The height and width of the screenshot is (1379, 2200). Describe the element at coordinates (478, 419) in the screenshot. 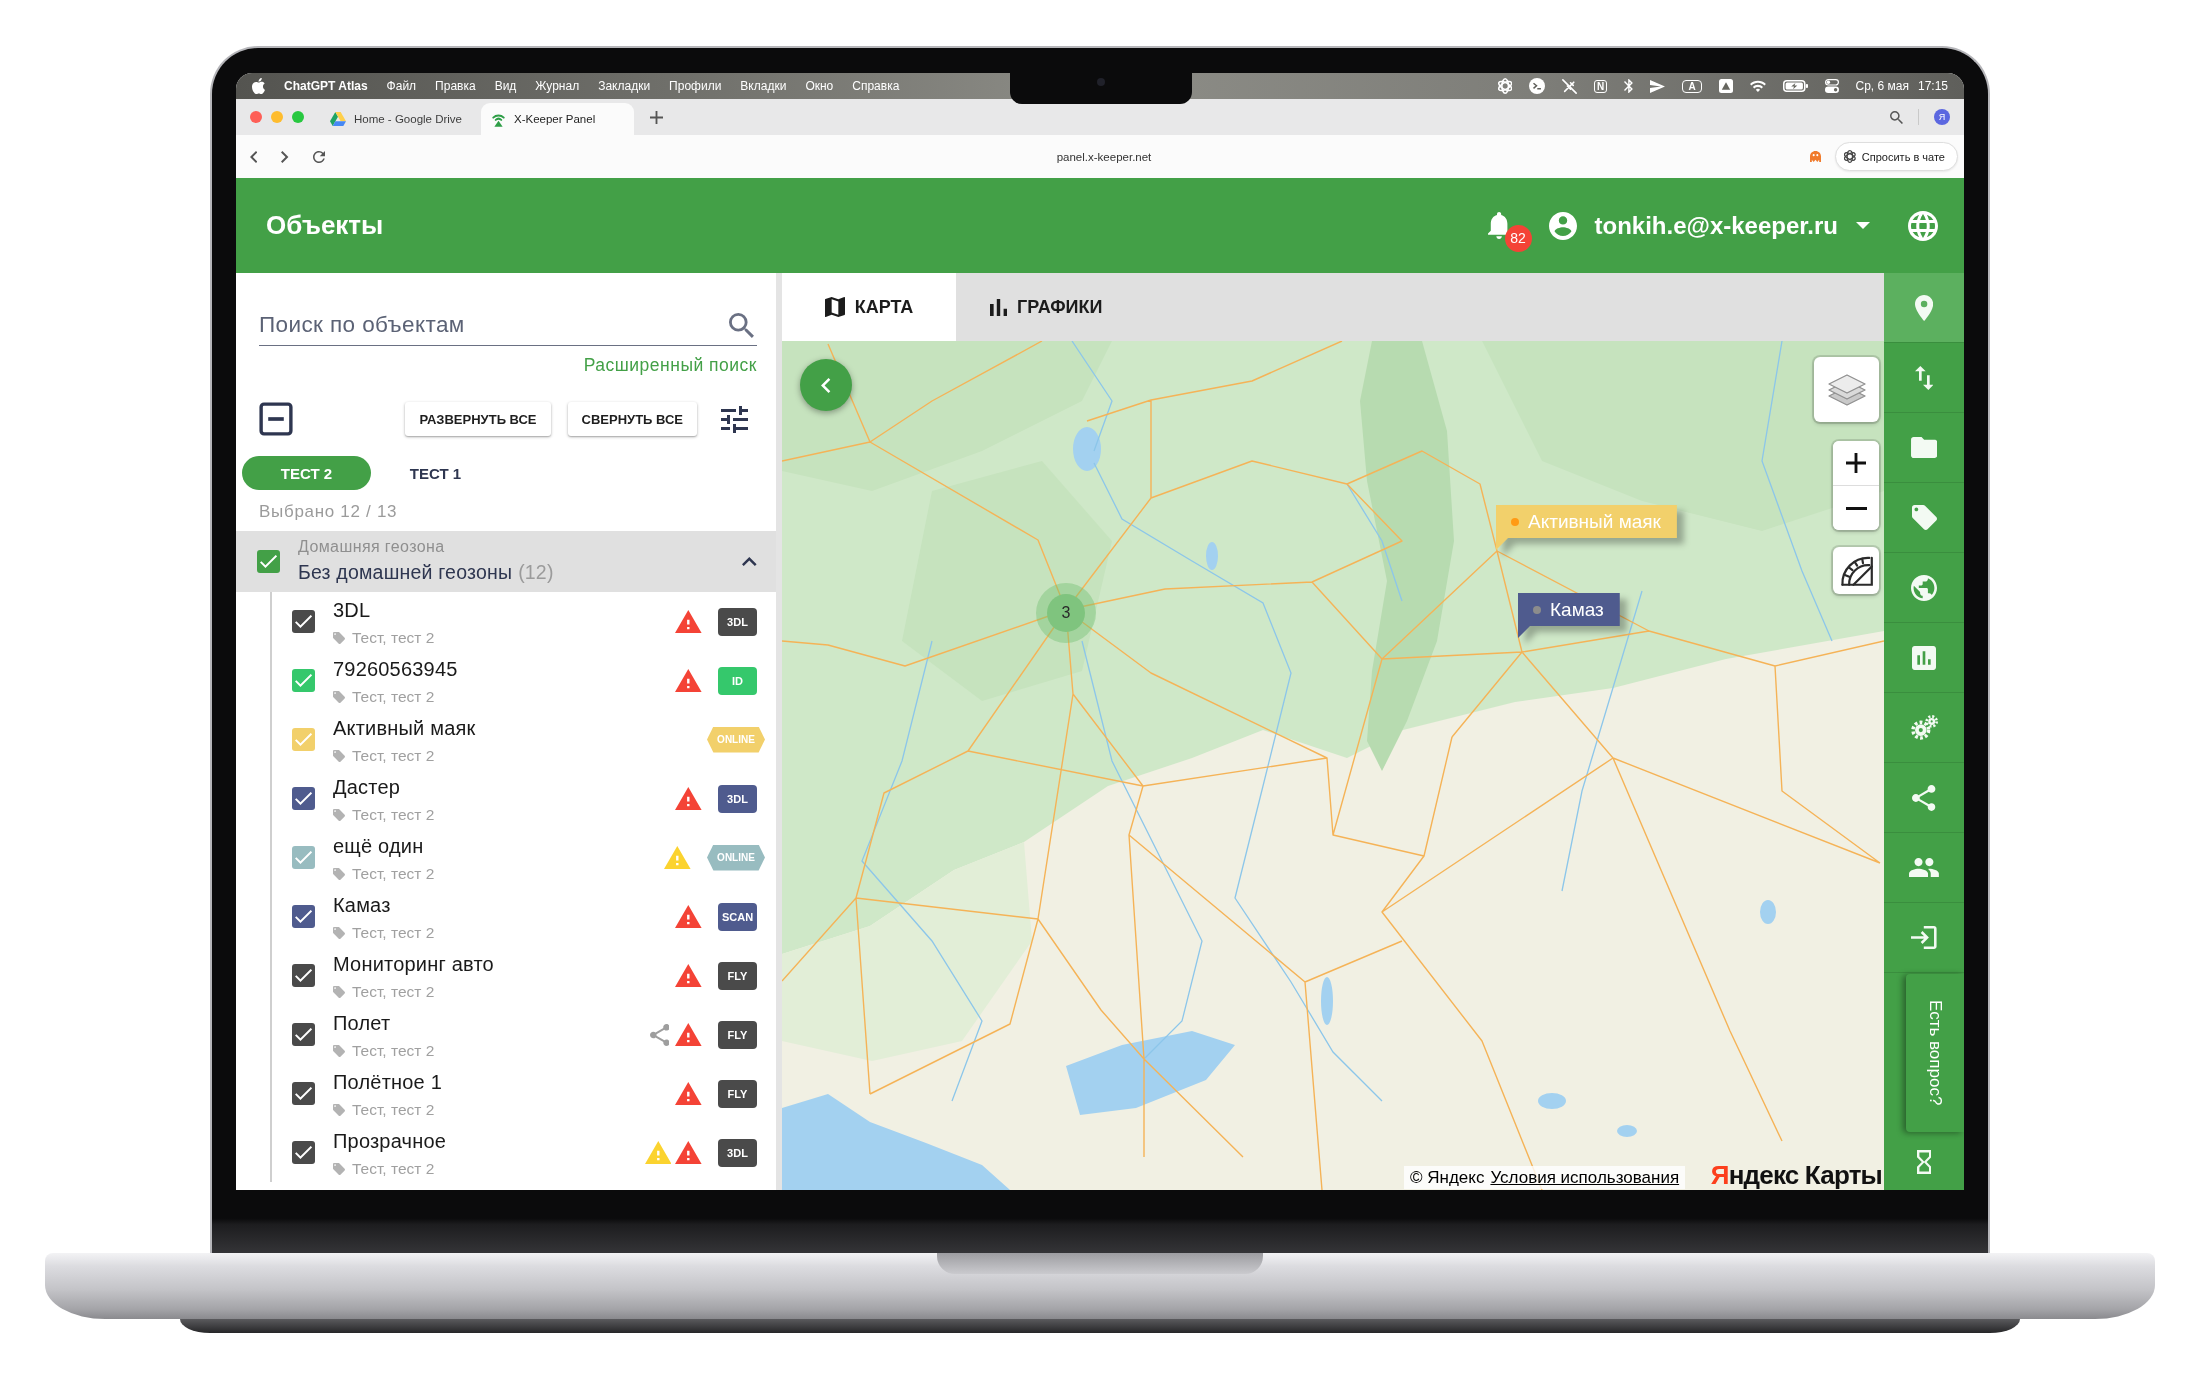

I see `expand-all-button: РАЗВЕРНУТЬ ВСЕ` at that location.